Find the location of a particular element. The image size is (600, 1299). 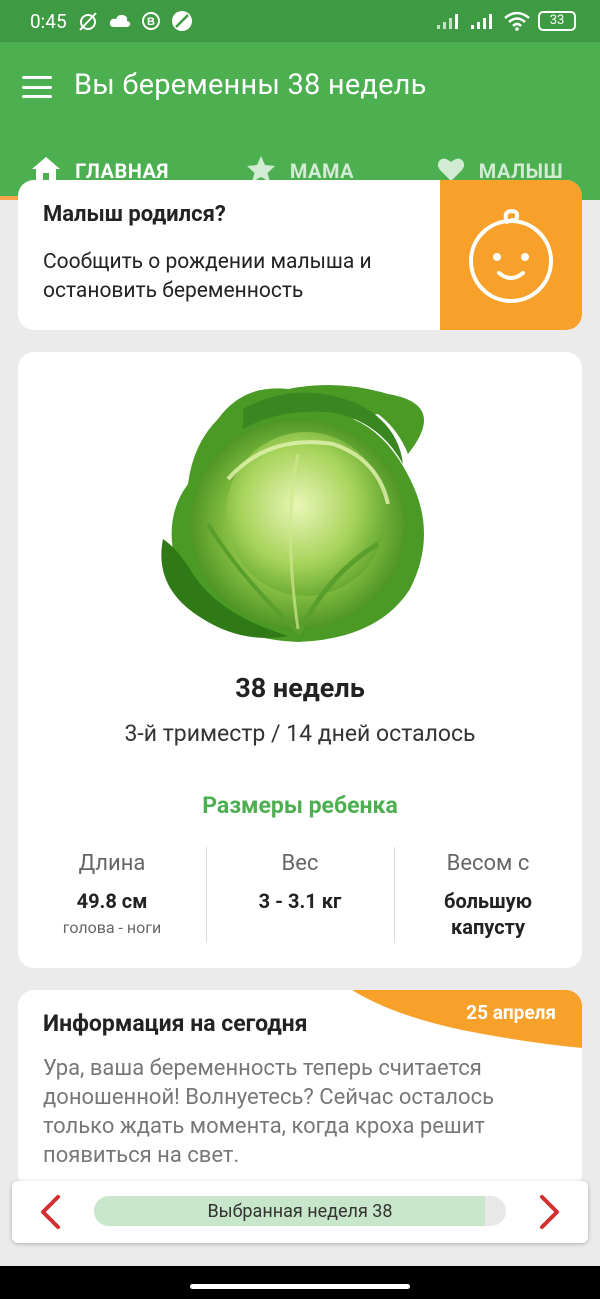

gesture-handle is located at coordinates (300, 1286).